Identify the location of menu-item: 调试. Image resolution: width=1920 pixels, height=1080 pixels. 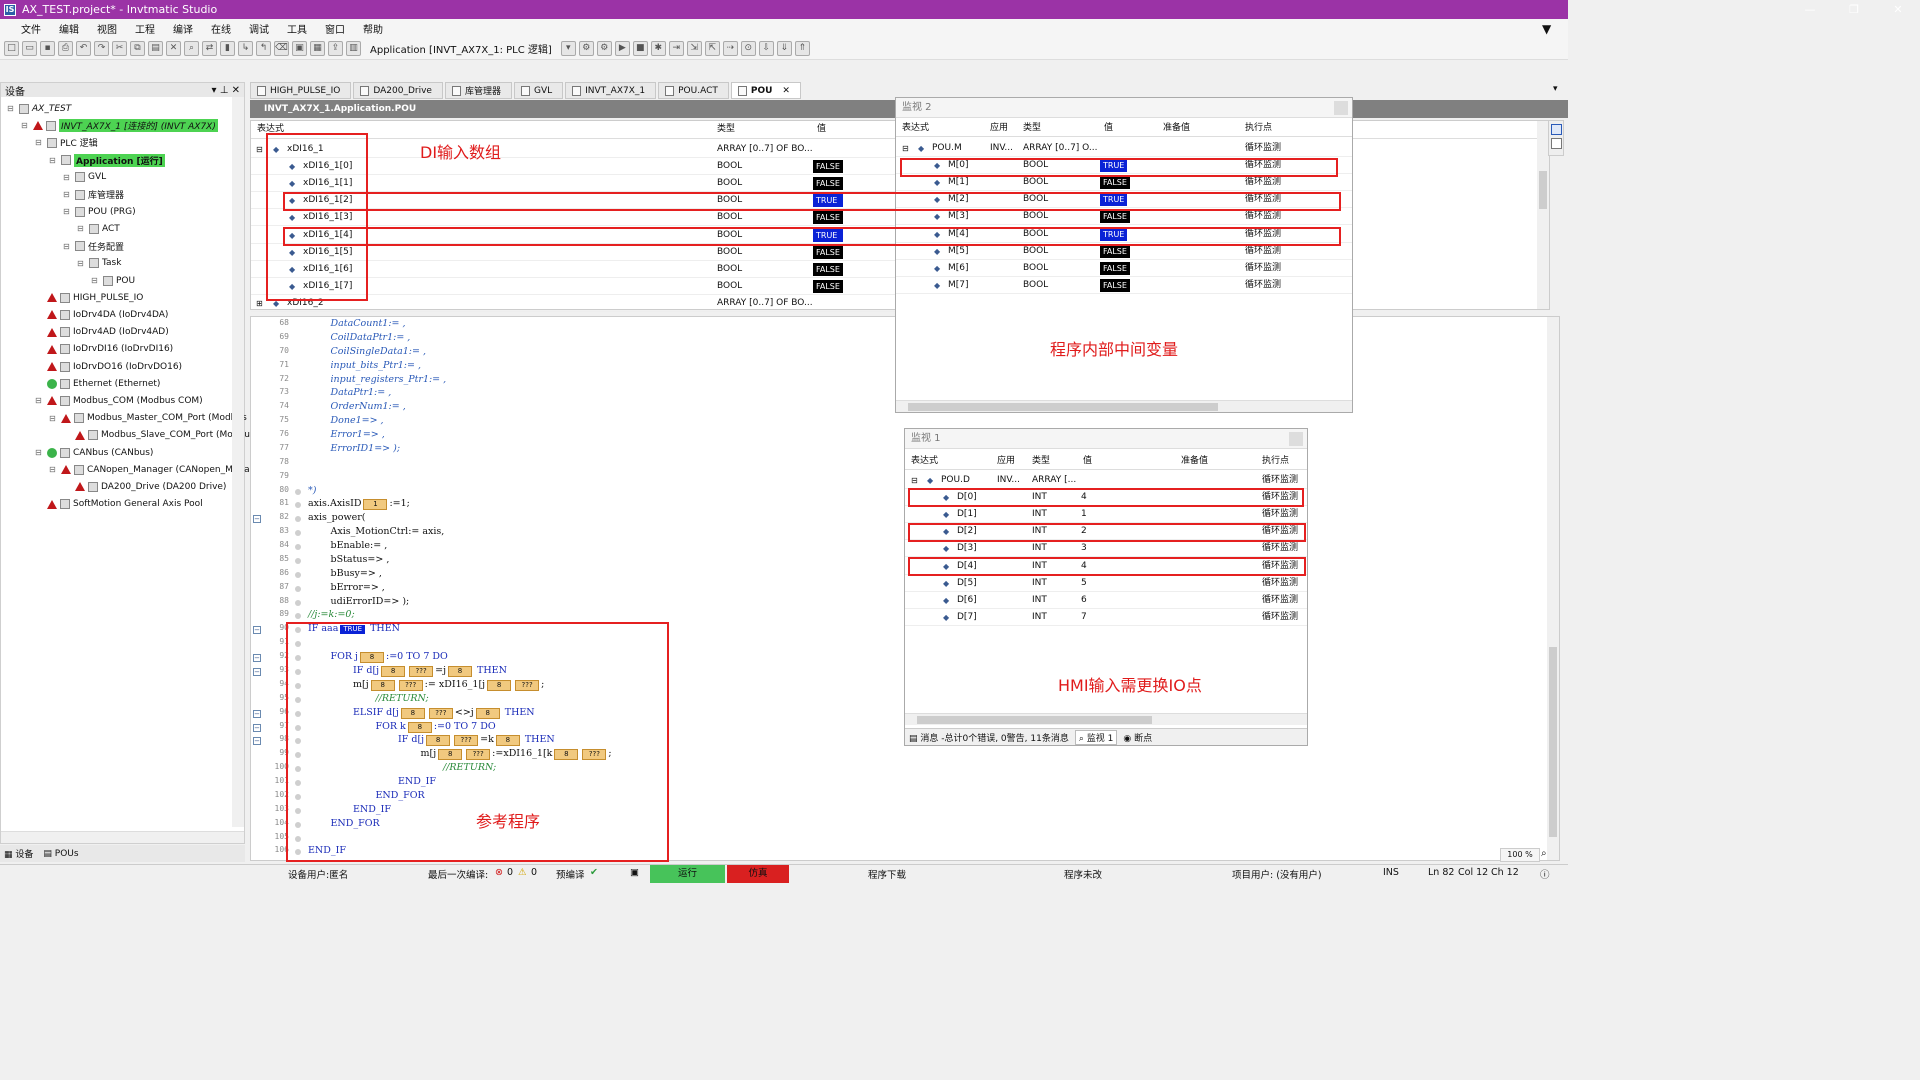
(259, 28).